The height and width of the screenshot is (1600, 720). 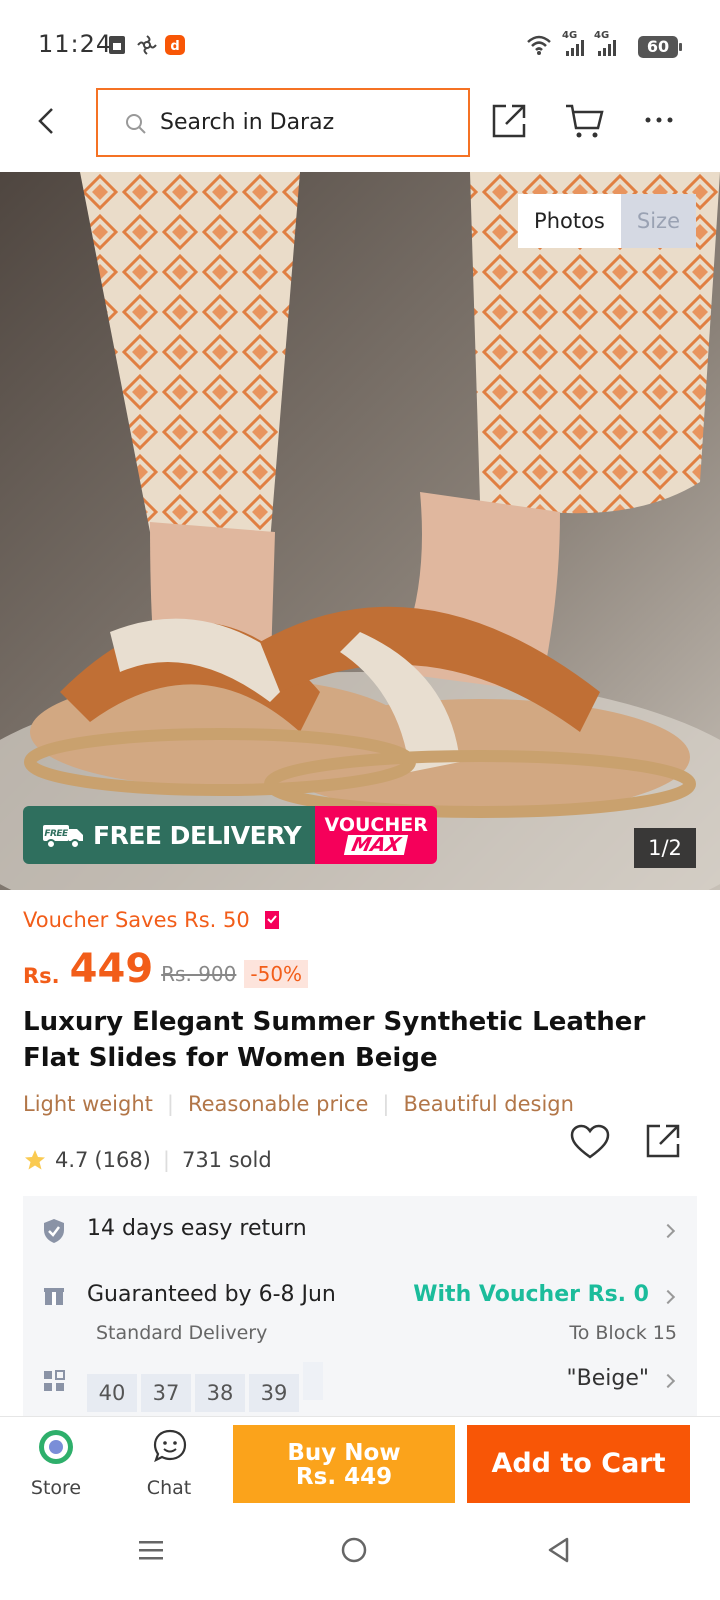 I want to click on store-button: Store, so click(x=56, y=1467).